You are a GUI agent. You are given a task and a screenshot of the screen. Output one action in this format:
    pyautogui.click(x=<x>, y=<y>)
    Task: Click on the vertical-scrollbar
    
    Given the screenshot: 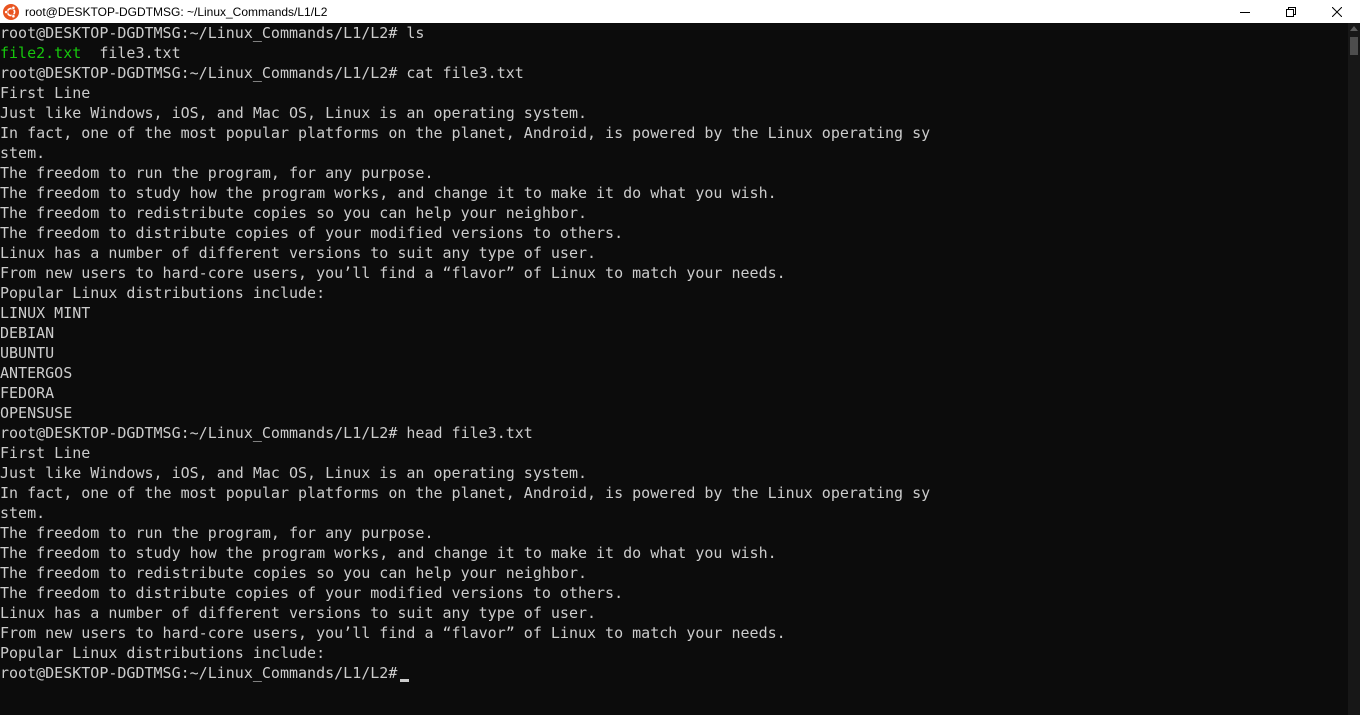 What is the action you would take?
    pyautogui.click(x=1354, y=369)
    